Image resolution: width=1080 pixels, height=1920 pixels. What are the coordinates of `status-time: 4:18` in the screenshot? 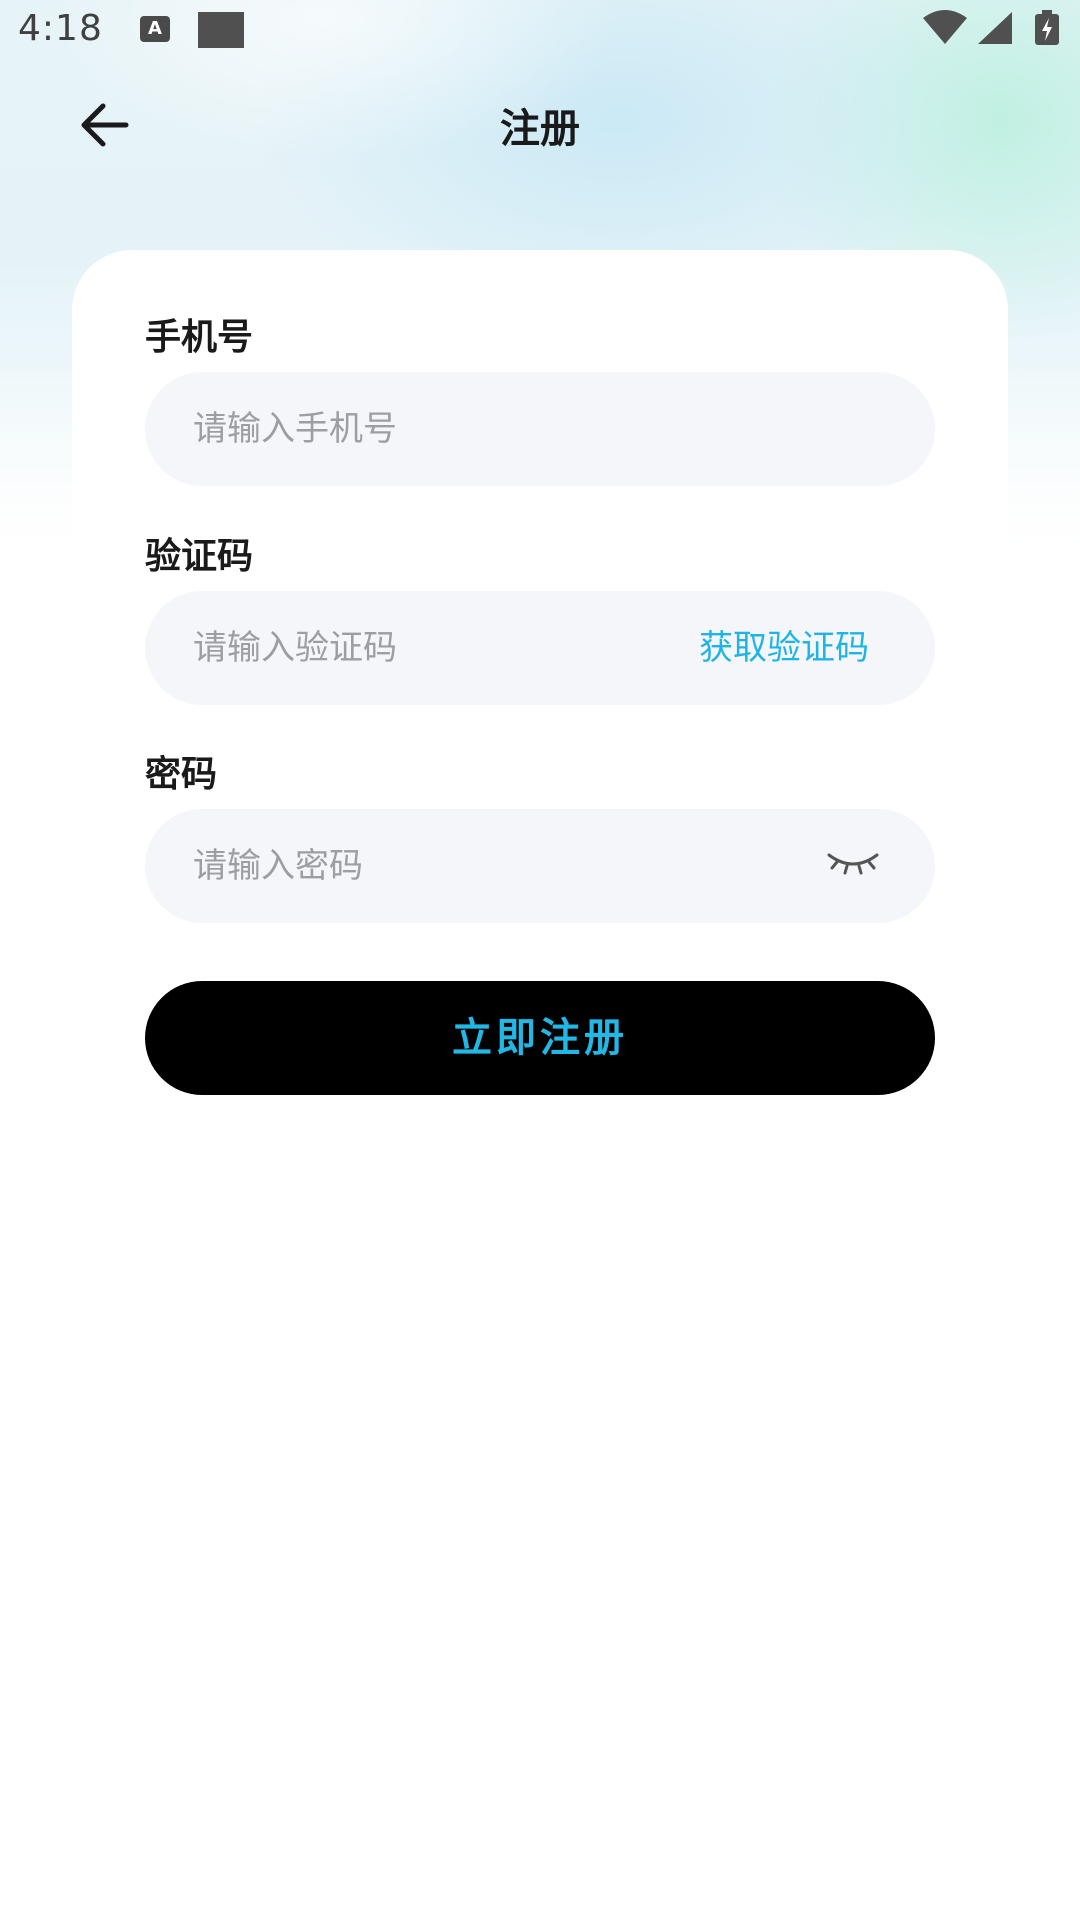 It's located at (60, 28).